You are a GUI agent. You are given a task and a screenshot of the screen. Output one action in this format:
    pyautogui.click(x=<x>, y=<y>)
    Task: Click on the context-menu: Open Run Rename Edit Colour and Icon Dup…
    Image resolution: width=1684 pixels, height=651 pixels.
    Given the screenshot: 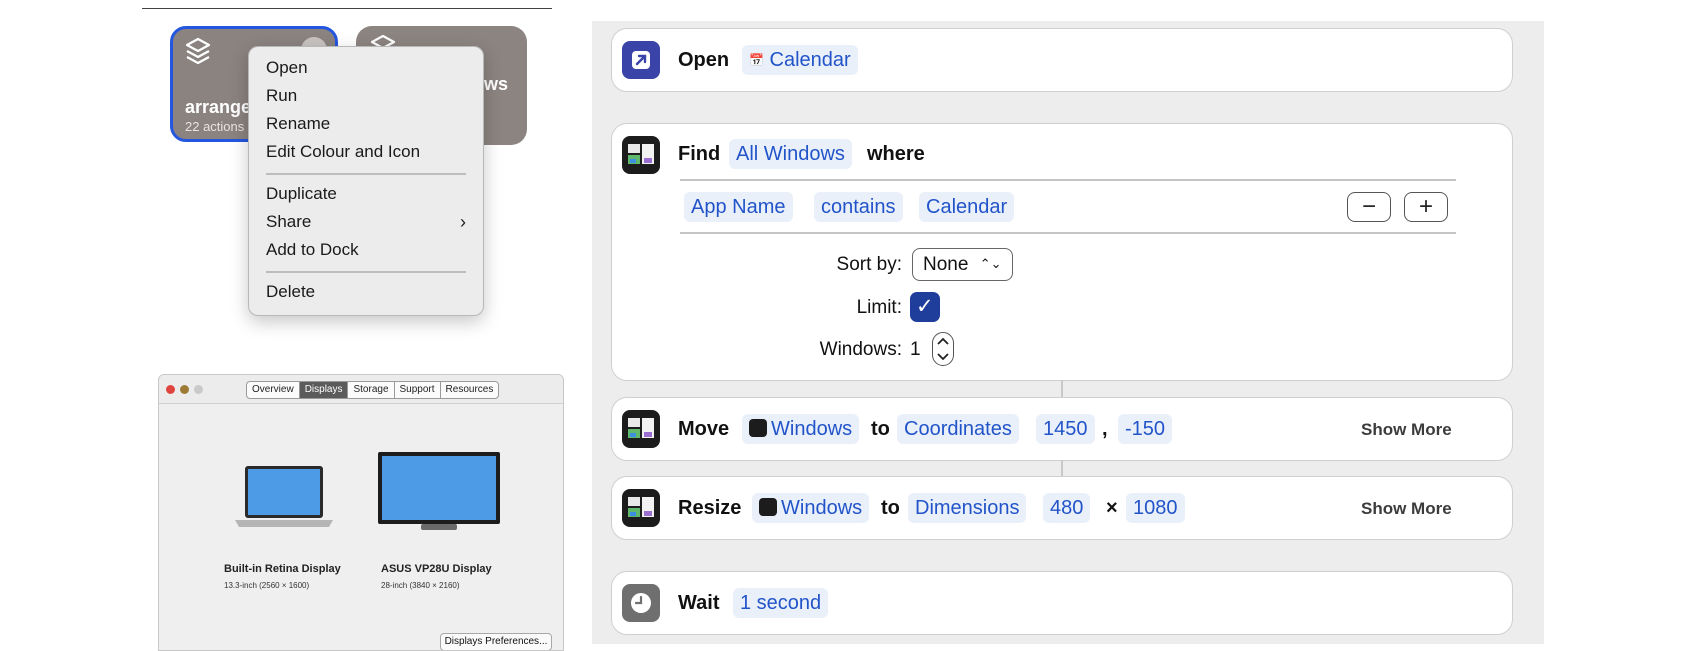 What is the action you would take?
    pyautogui.click(x=366, y=181)
    